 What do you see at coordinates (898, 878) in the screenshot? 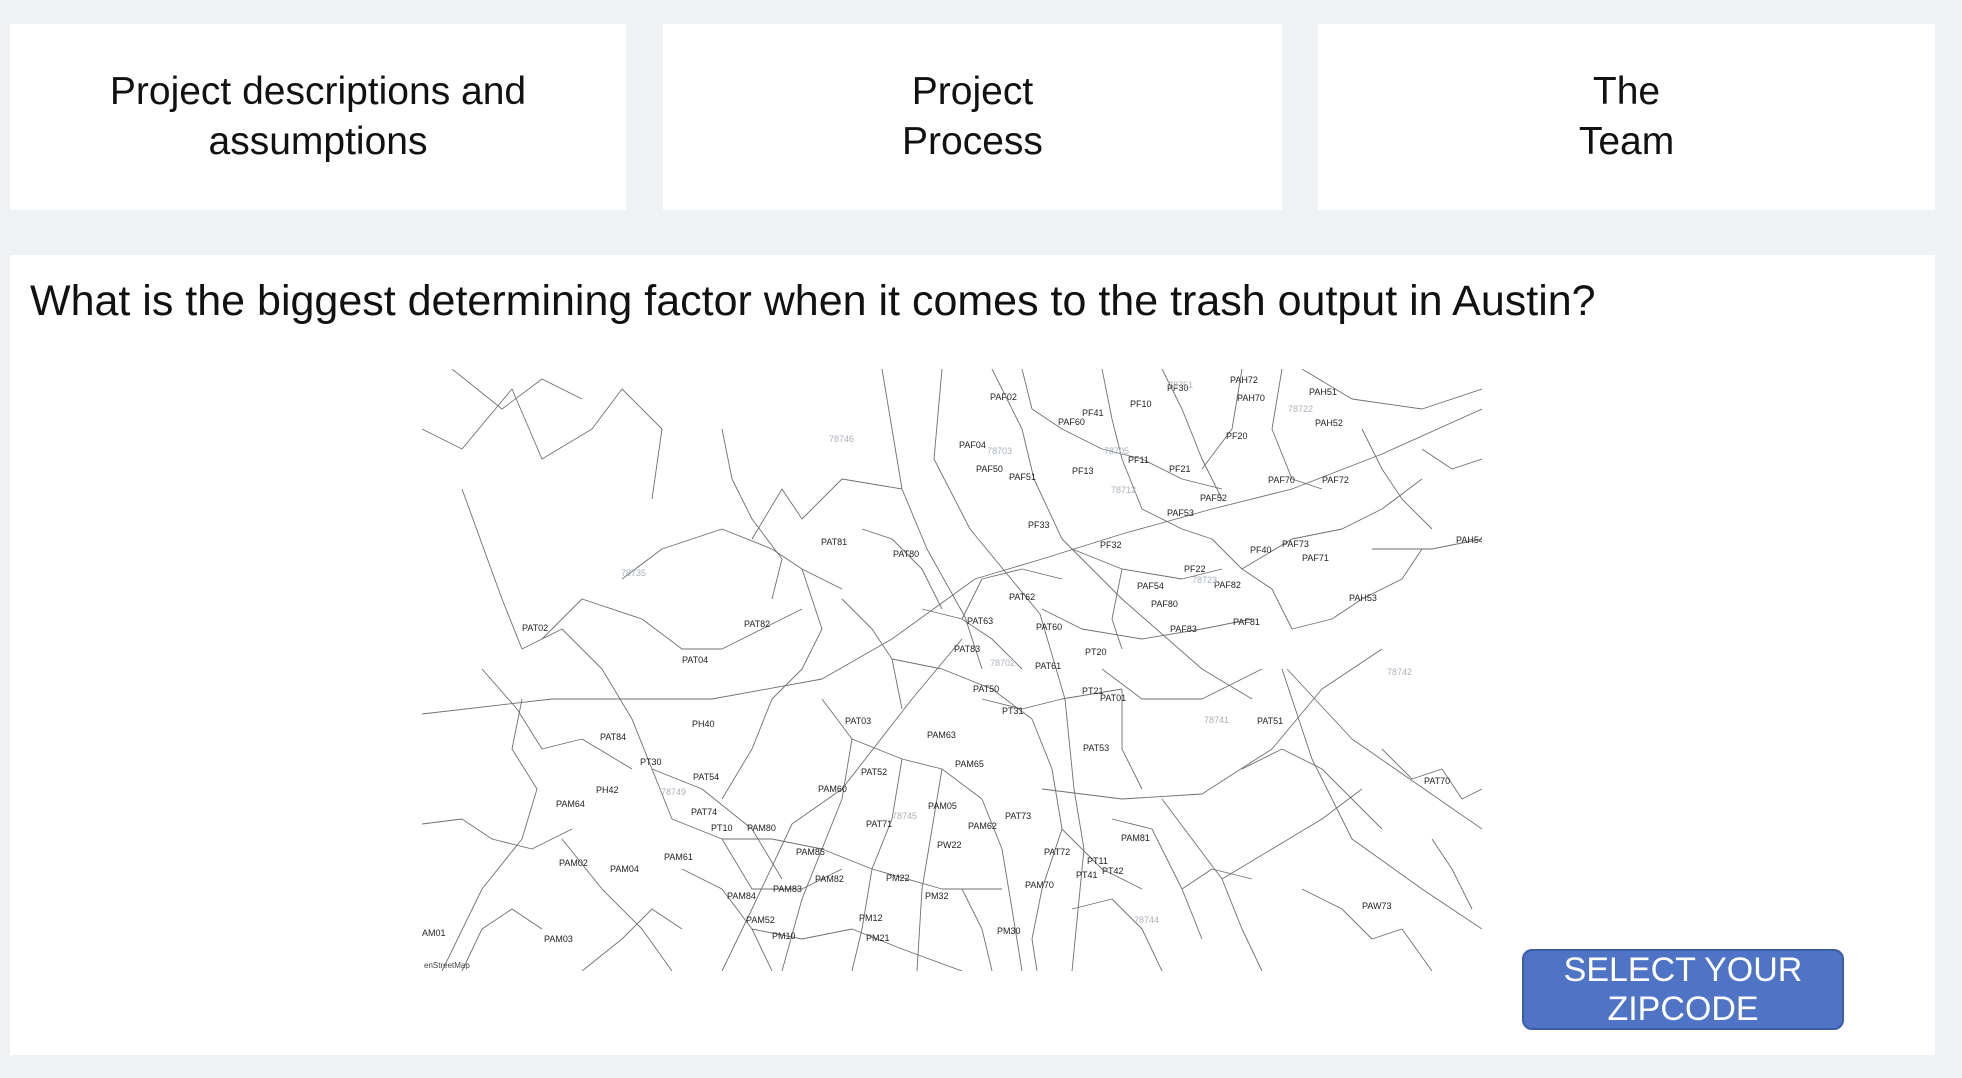
I see `route-label-pm22: PM22` at bounding box center [898, 878].